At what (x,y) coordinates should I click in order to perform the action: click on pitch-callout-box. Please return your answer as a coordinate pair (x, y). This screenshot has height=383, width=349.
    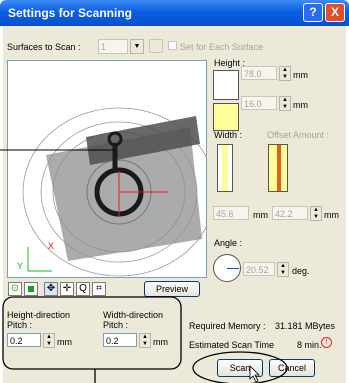
    Looking at the image, I should click on (92, 333).